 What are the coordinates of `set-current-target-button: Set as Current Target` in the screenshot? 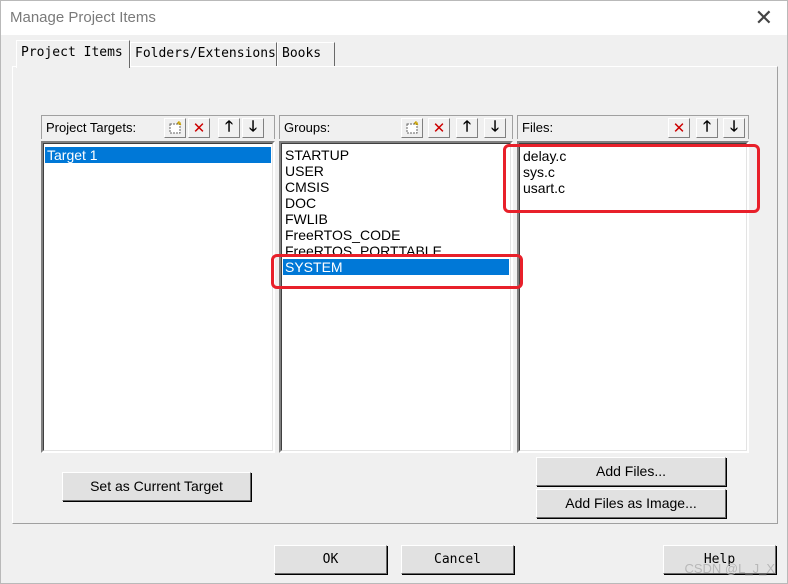 It's located at (156, 486).